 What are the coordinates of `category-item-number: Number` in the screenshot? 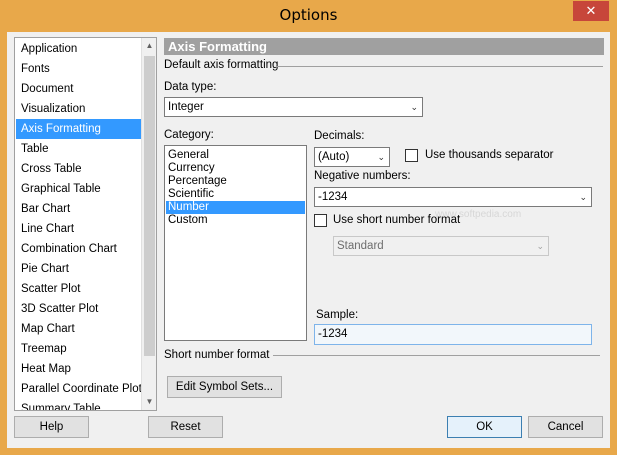 It's located at (235, 207).